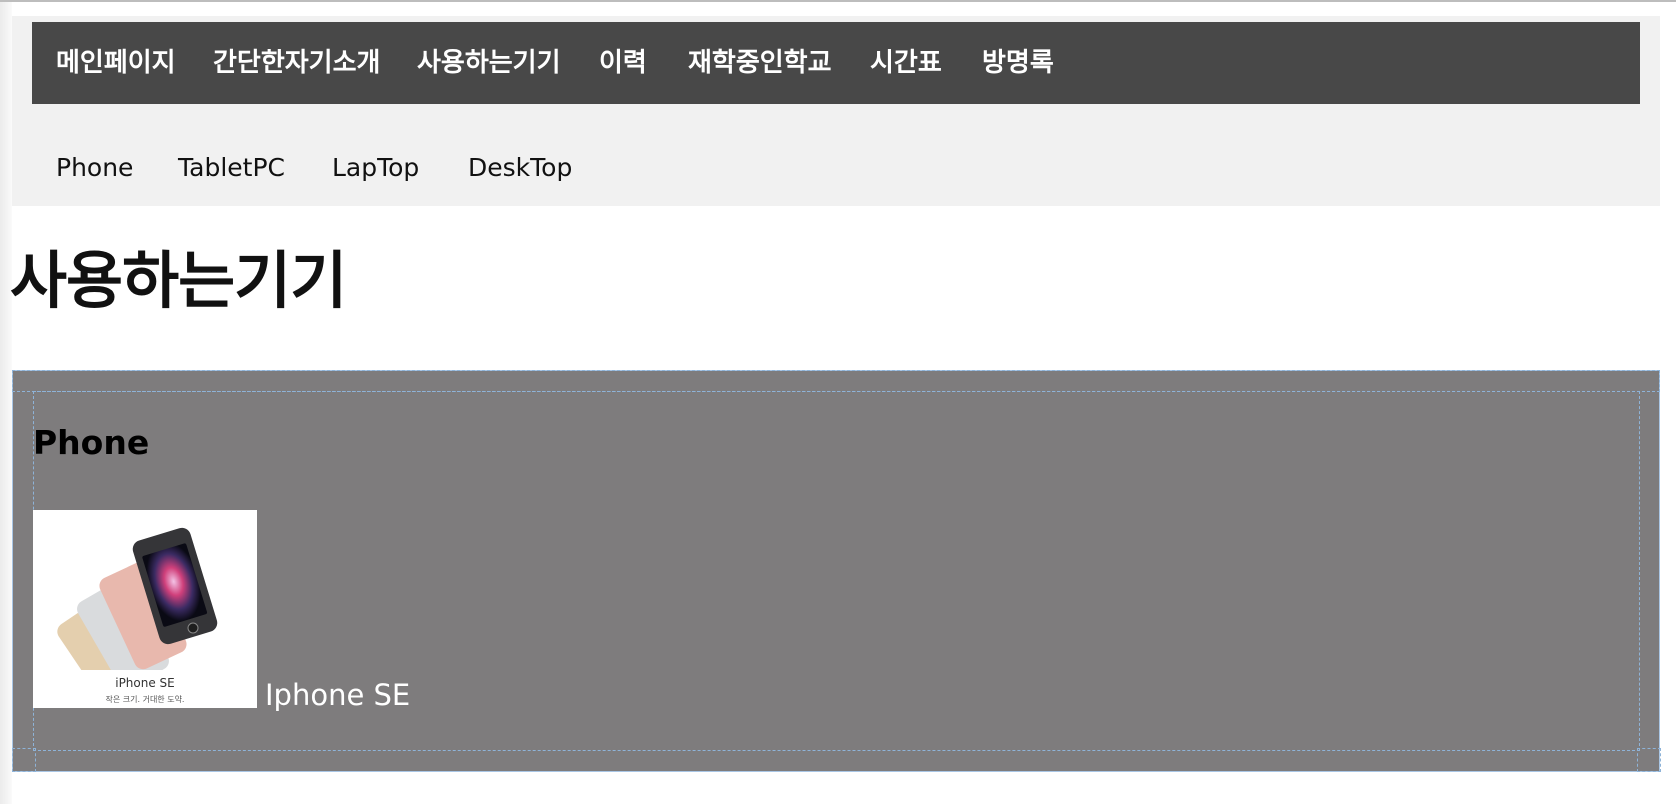 The width and height of the screenshot is (1676, 804). What do you see at coordinates (24, 760) in the screenshot?
I see `layout-guide-corner-left` at bounding box center [24, 760].